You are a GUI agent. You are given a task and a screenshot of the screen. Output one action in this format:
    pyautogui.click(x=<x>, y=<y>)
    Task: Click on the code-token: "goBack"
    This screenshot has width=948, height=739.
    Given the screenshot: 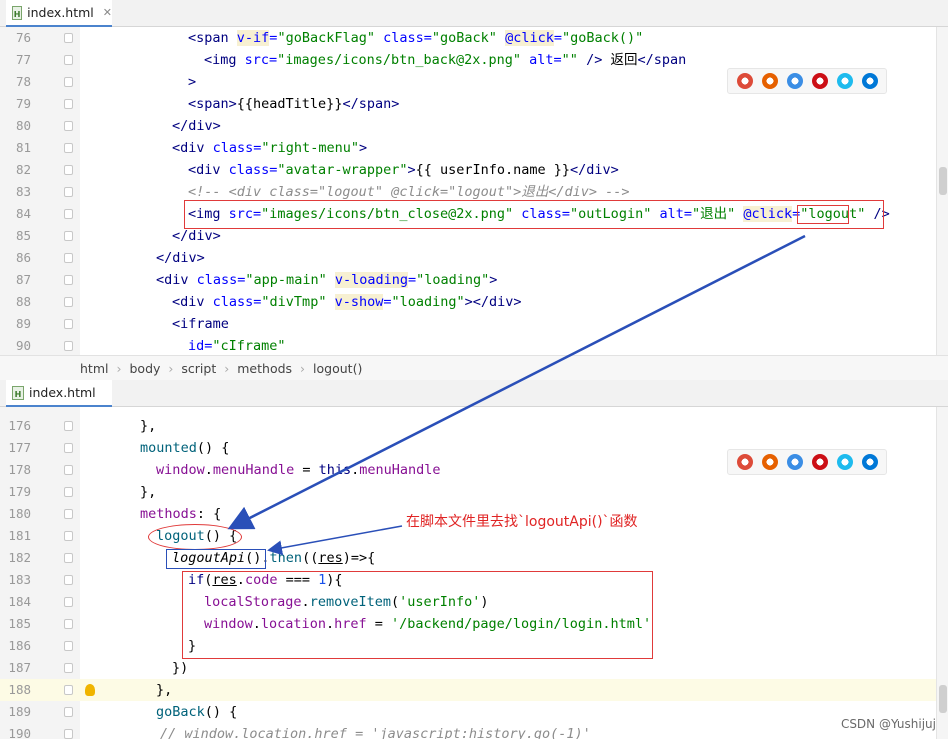 What is the action you would take?
    pyautogui.click(x=468, y=38)
    